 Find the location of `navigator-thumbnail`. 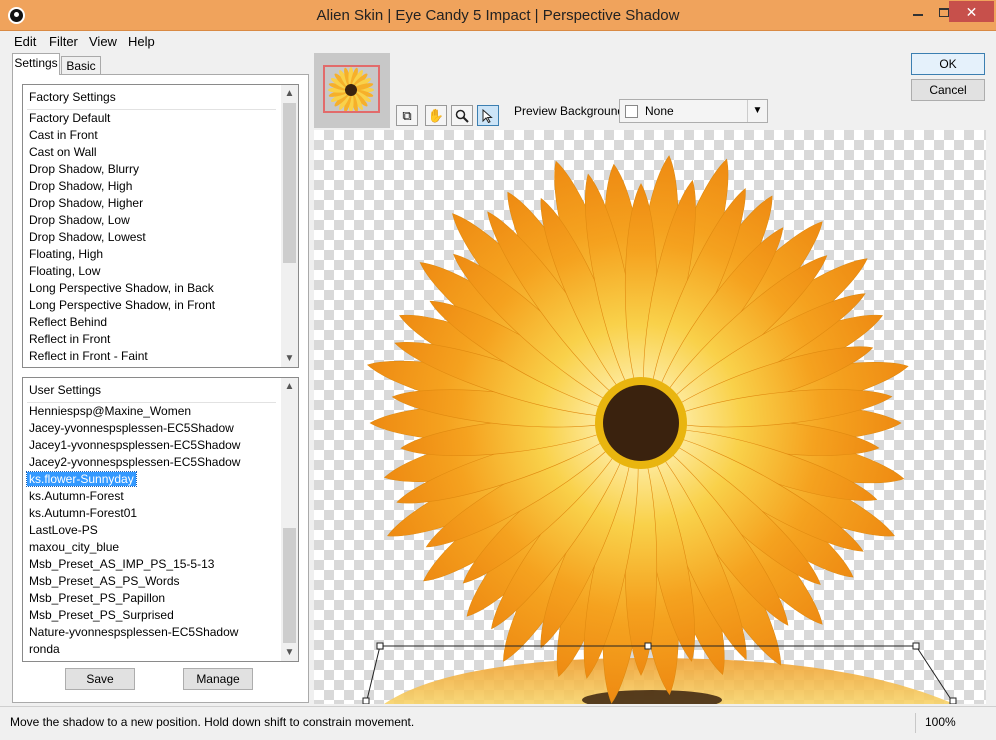

navigator-thumbnail is located at coordinates (352, 90).